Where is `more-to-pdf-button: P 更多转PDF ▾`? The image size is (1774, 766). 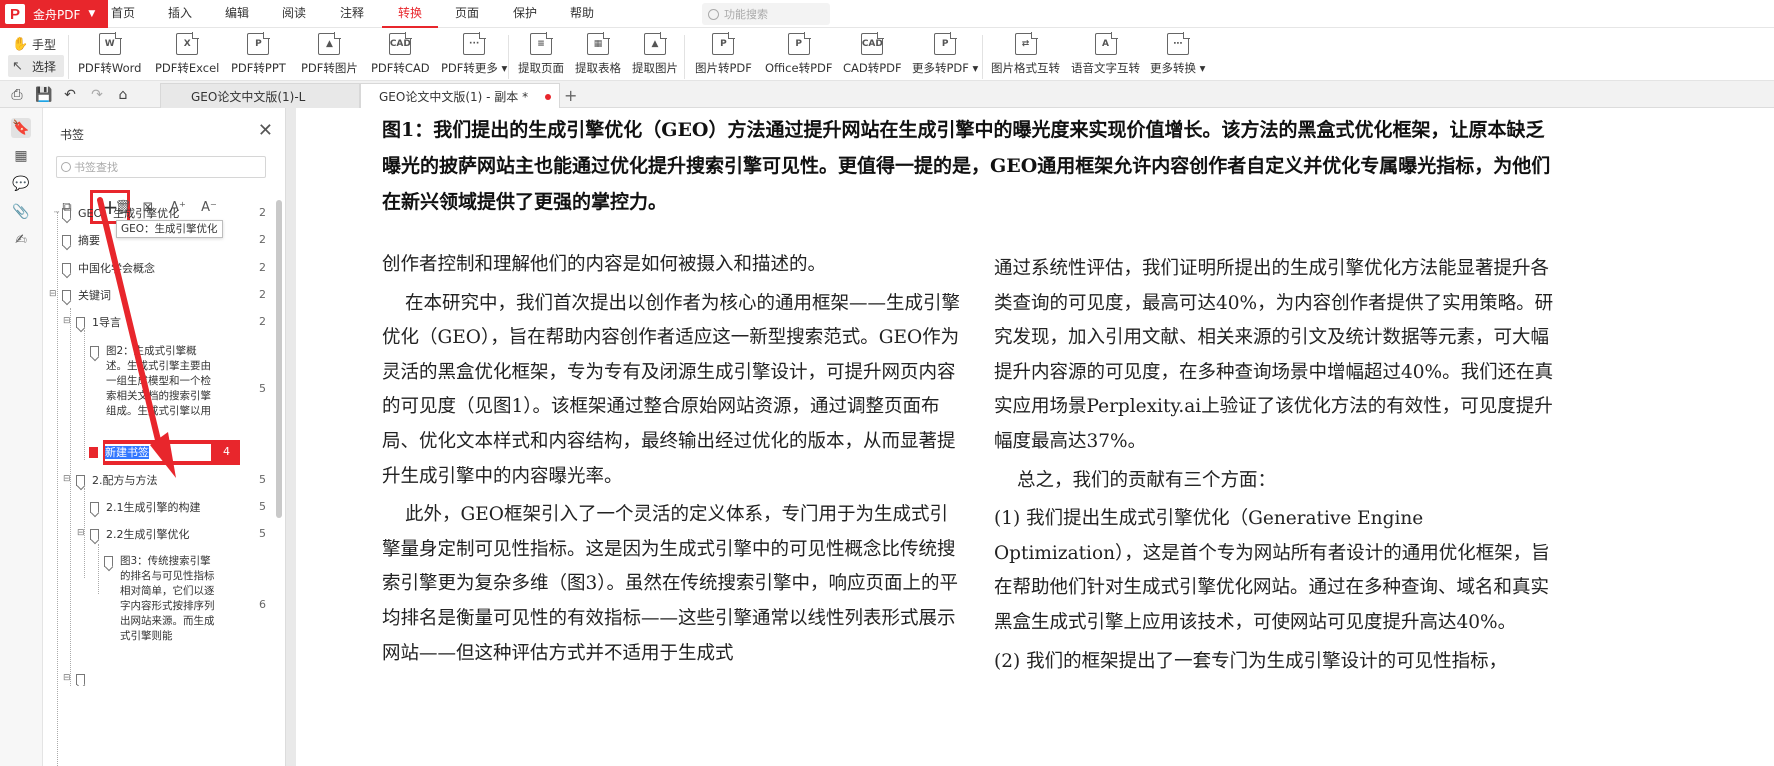 more-to-pdf-button: P 更多转PDF ▾ is located at coordinates (945, 57).